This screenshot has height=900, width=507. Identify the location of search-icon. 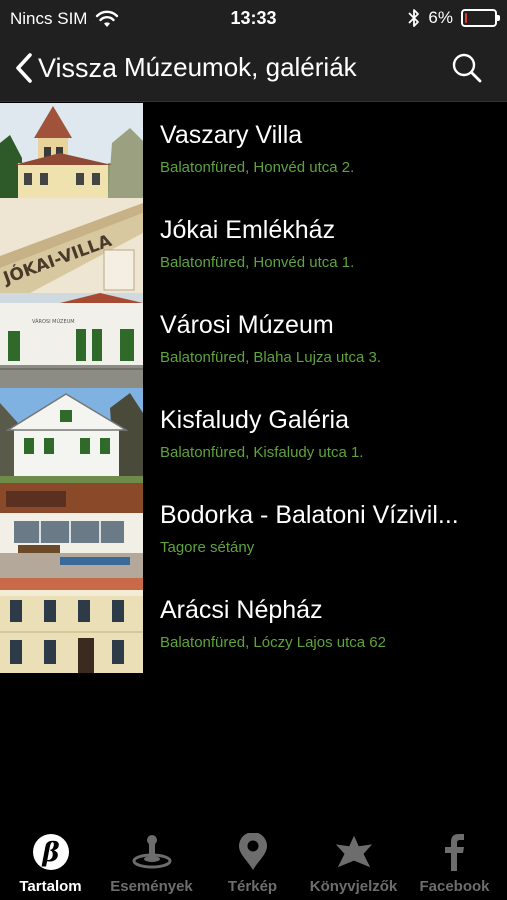
(467, 68).